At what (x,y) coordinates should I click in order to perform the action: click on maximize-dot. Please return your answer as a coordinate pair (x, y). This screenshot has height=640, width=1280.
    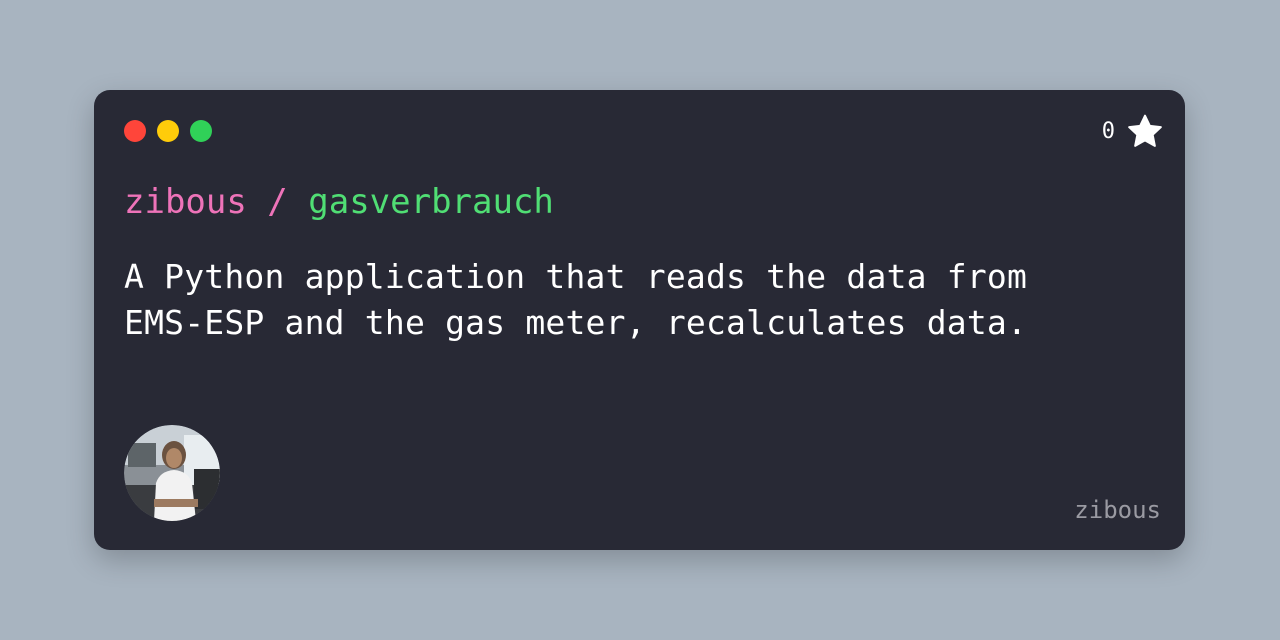
    Looking at the image, I should click on (201, 131).